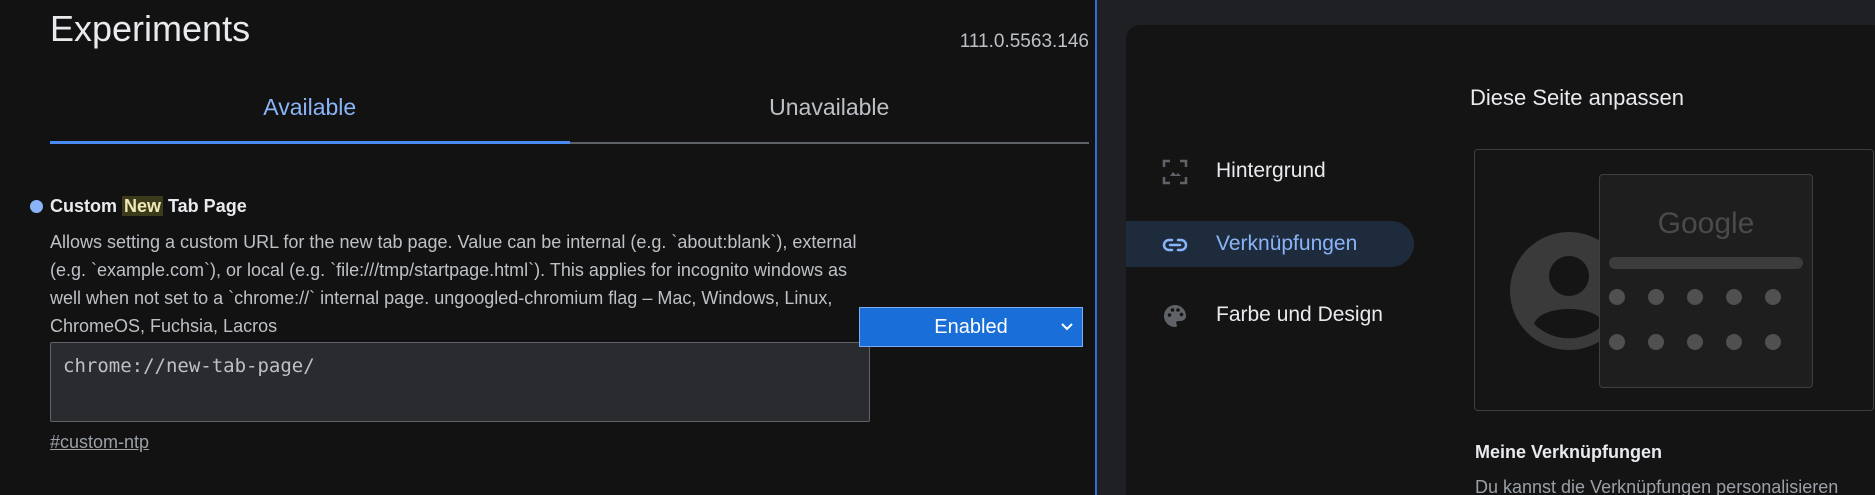 This screenshot has height=495, width=1875. I want to click on tab-bar: Available Unavailable, so click(569, 114).